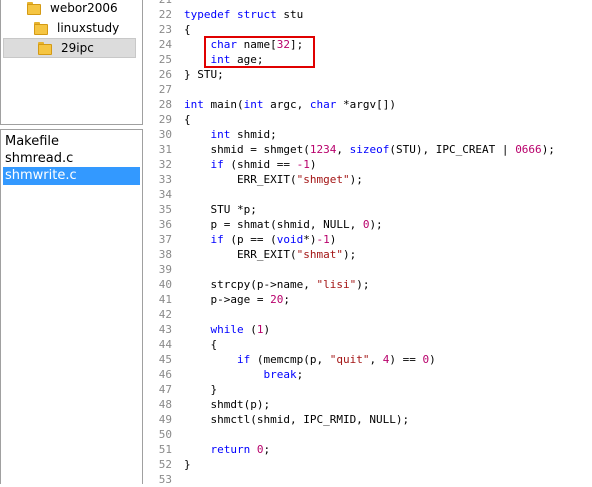 The image size is (592, 487). Describe the element at coordinates (297, 419) in the screenshot. I see `line-code: shmctl(shmid, IPC_RMID, NULL);` at that location.